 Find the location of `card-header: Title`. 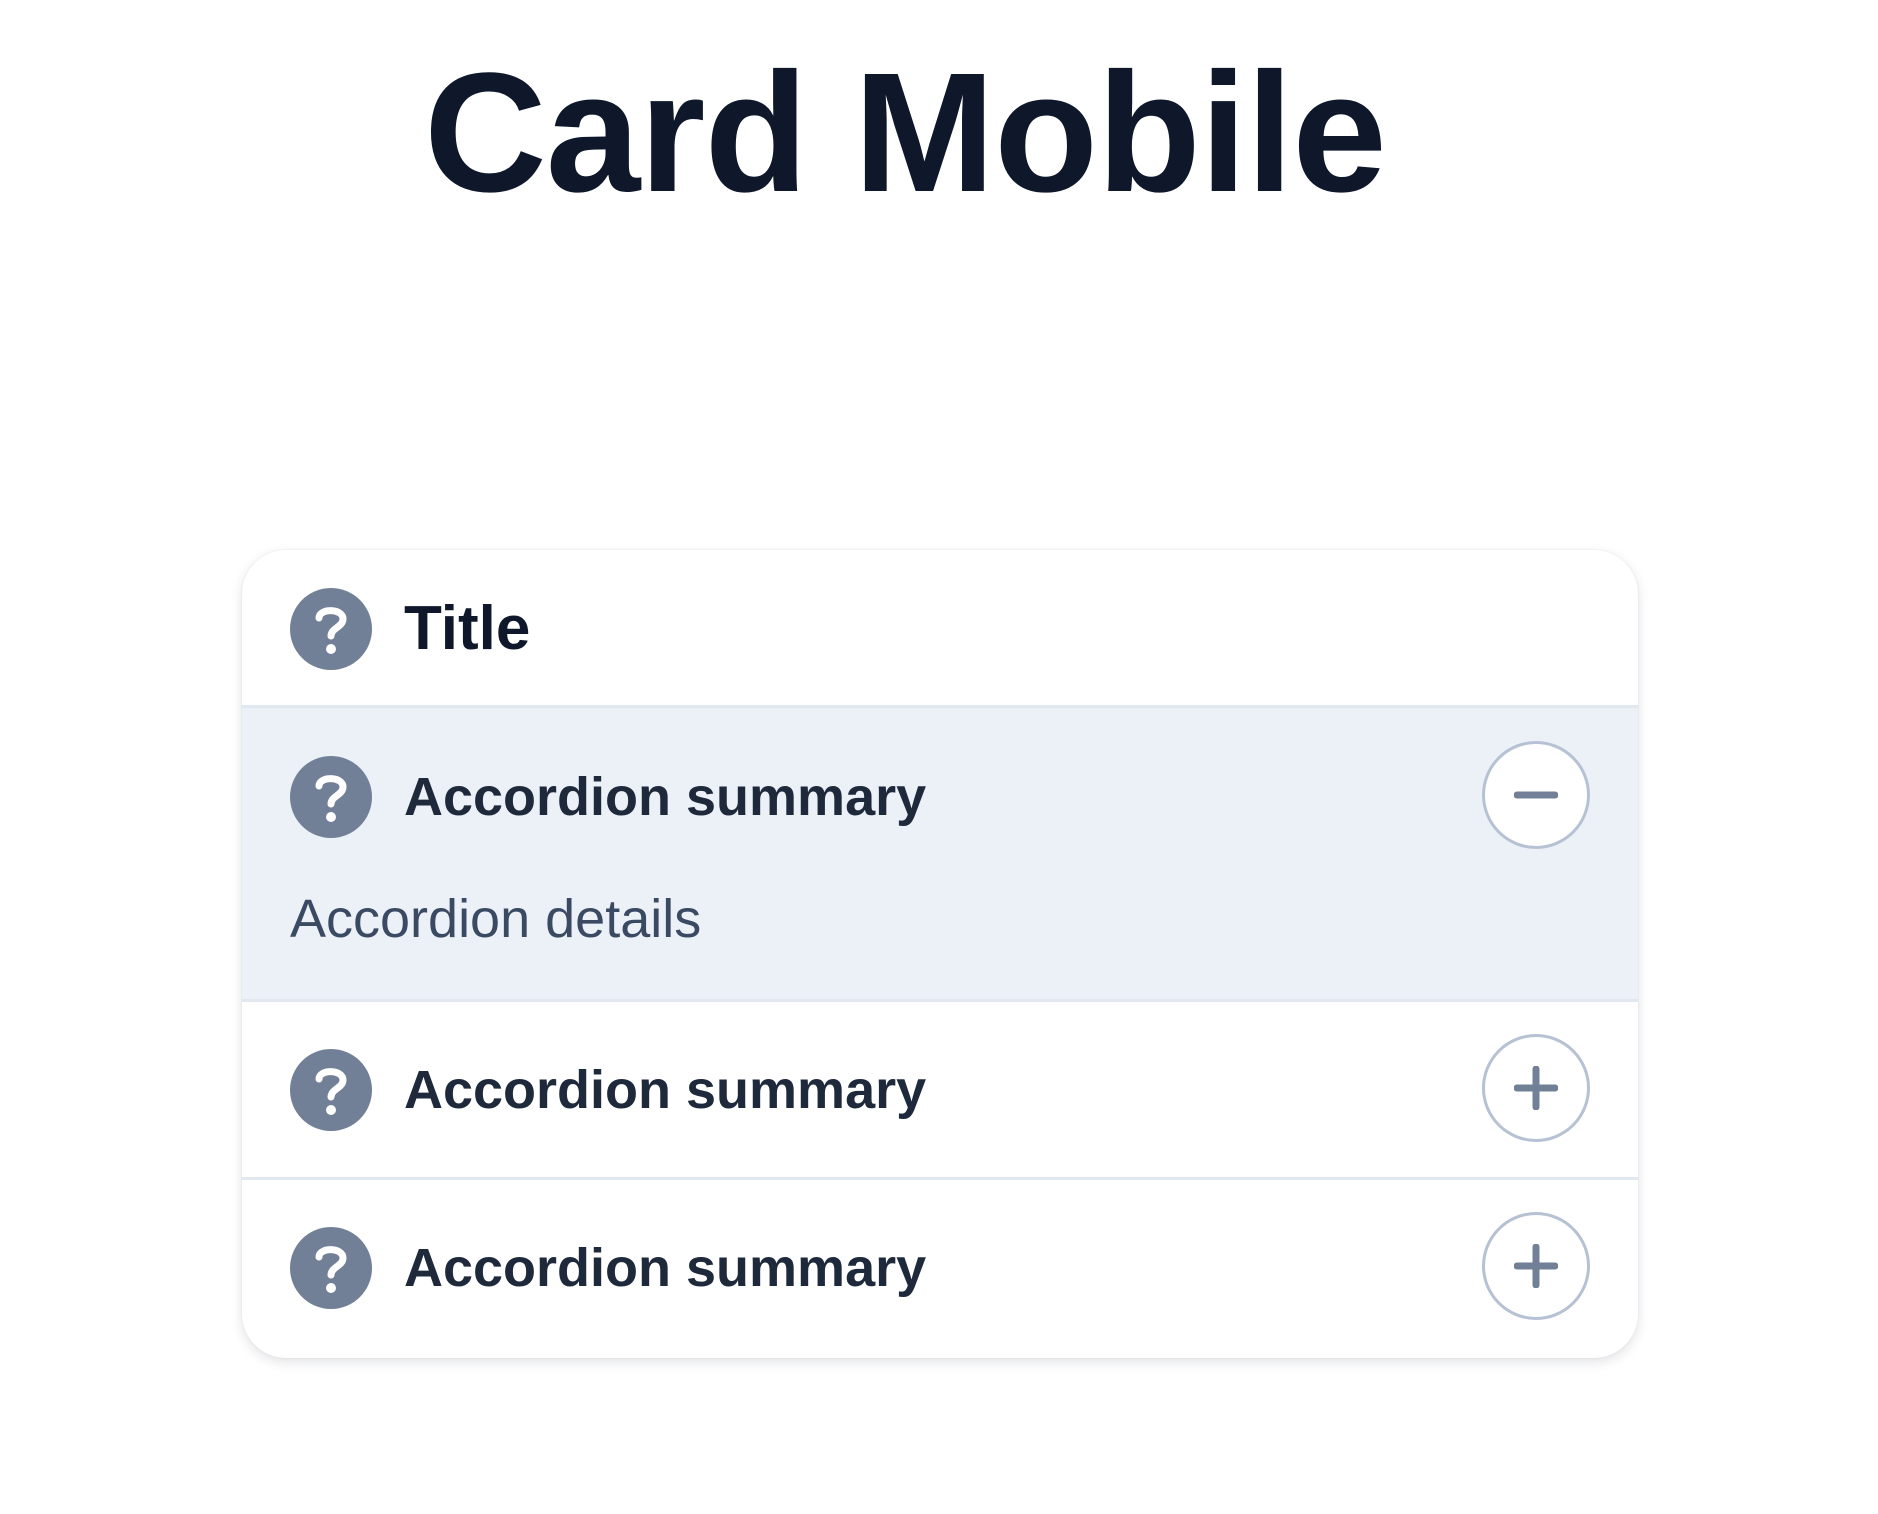

card-header: Title is located at coordinates (940, 629).